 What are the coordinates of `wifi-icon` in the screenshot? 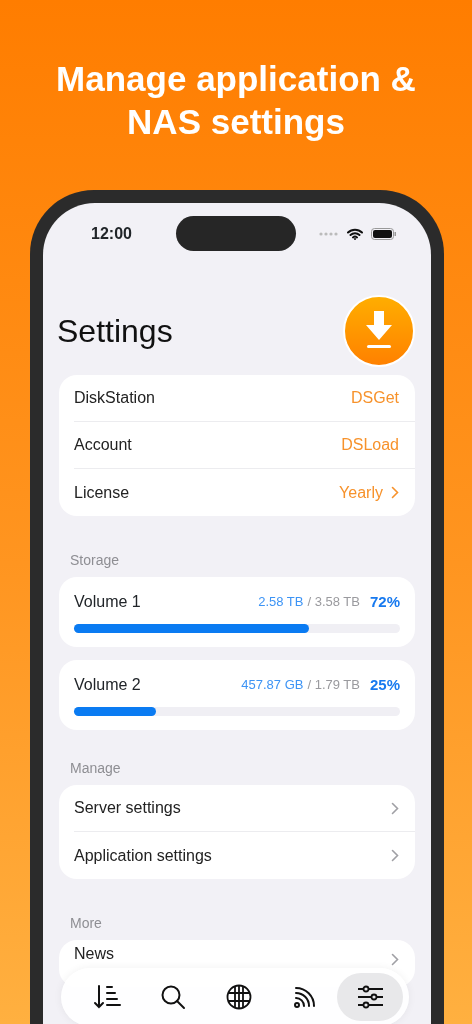 It's located at (355, 234).